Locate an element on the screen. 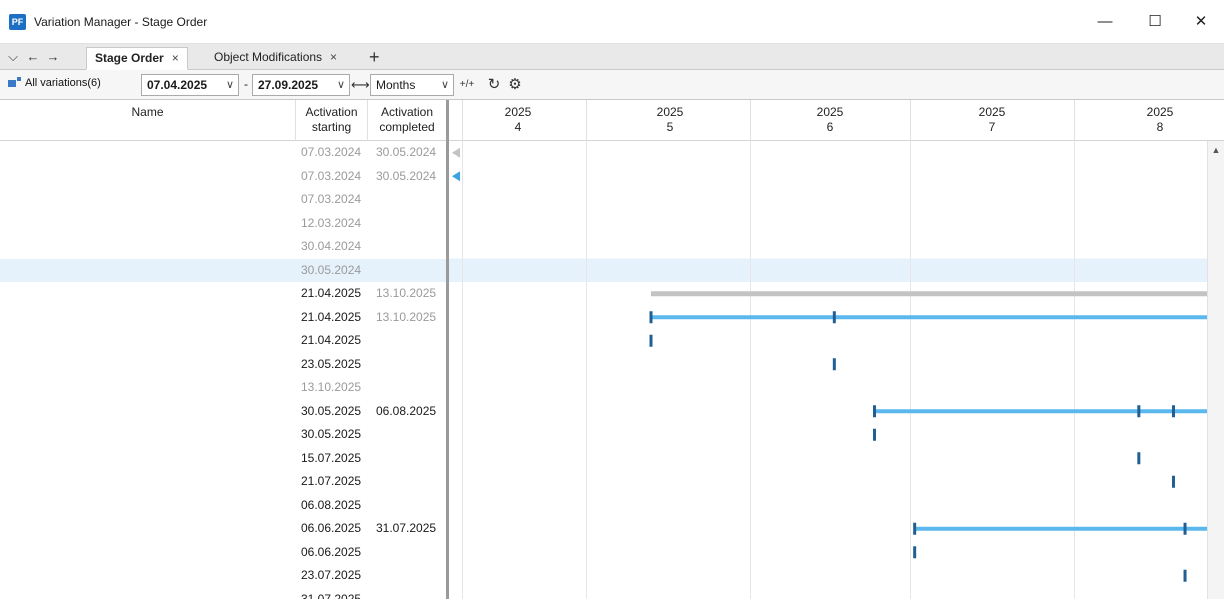  column-header-activation-completed: Activation completed is located at coordinates (407, 120).